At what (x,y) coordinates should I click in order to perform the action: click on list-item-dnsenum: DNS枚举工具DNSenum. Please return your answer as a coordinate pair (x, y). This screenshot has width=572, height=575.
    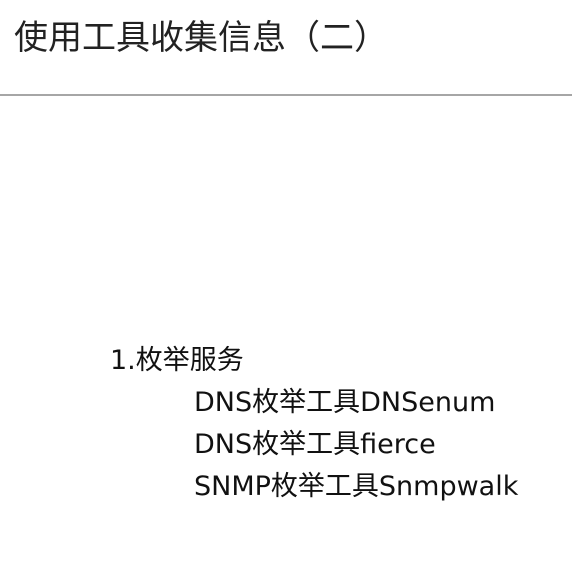
    Looking at the image, I should click on (345, 402).